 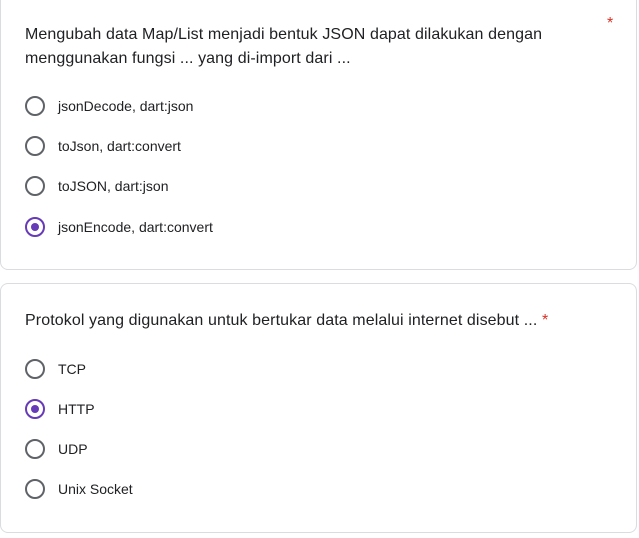 I want to click on option-label: jsonEncode, dart:convert, so click(x=135, y=227).